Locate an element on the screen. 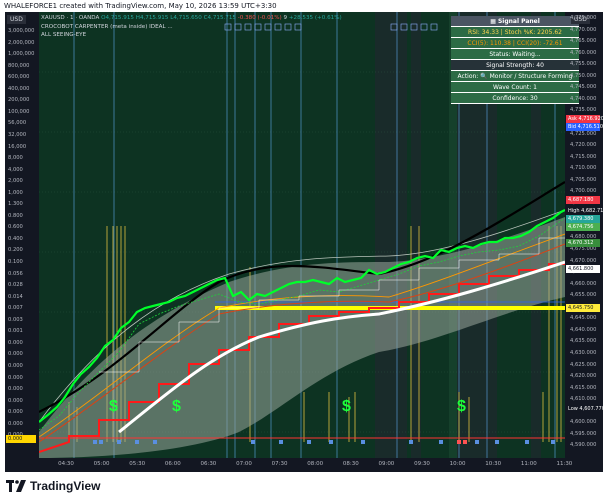 The width and height of the screenshot is (608, 500). left-axis-label: 0.014 is located at coordinates (15, 296).